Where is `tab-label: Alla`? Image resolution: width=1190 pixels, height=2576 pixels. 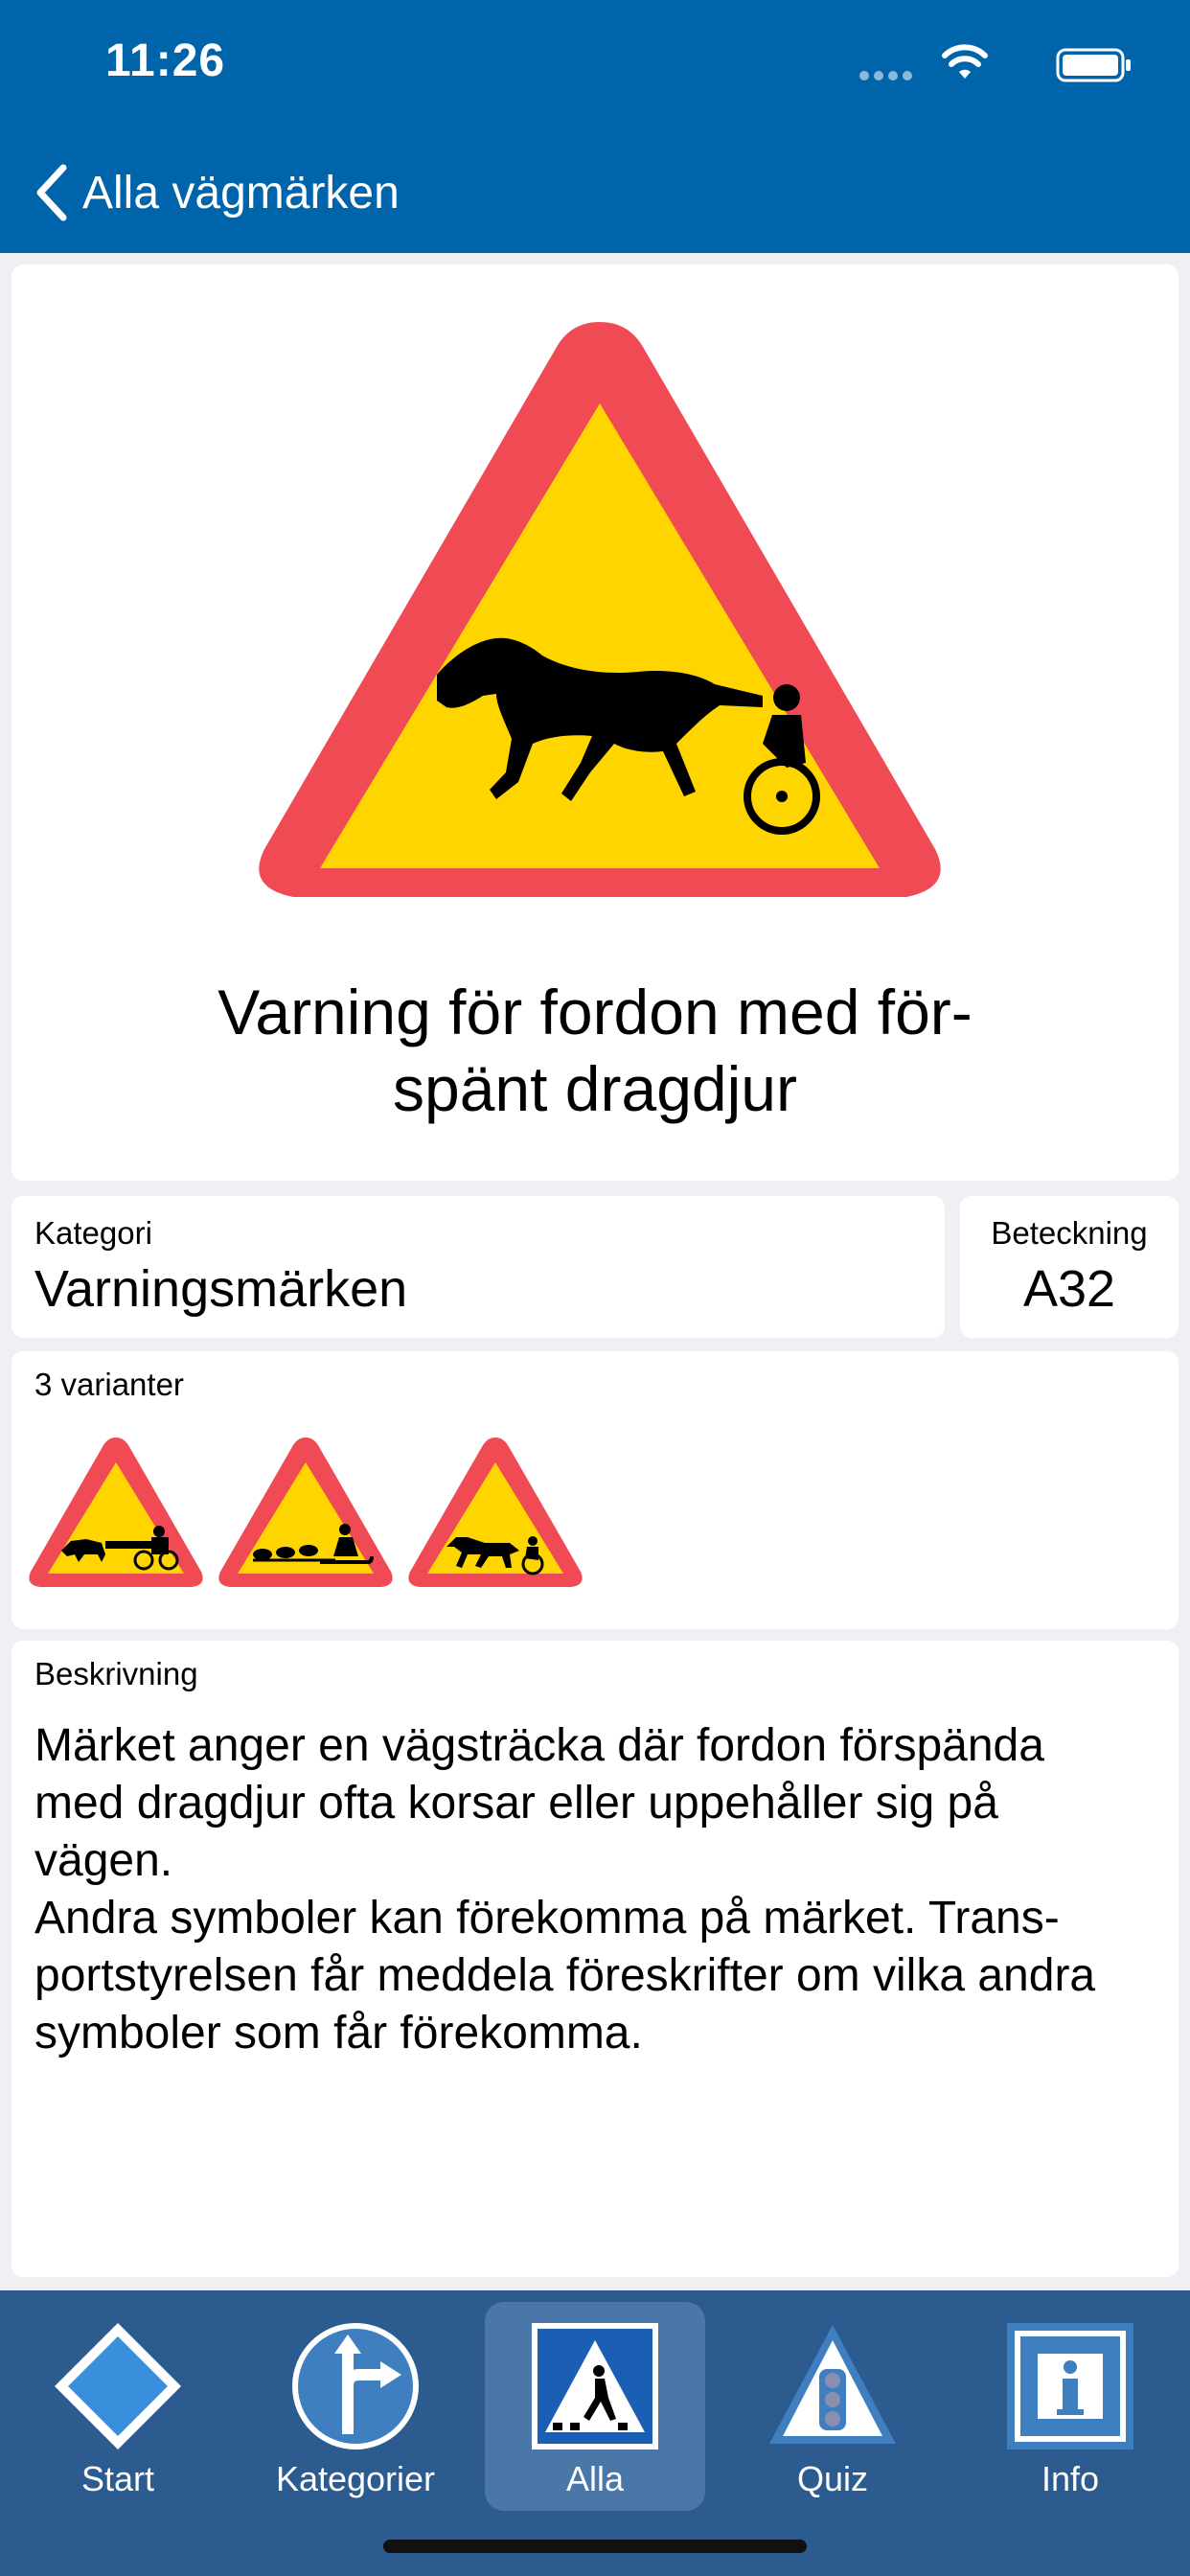 tab-label: Alla is located at coordinates (595, 2478).